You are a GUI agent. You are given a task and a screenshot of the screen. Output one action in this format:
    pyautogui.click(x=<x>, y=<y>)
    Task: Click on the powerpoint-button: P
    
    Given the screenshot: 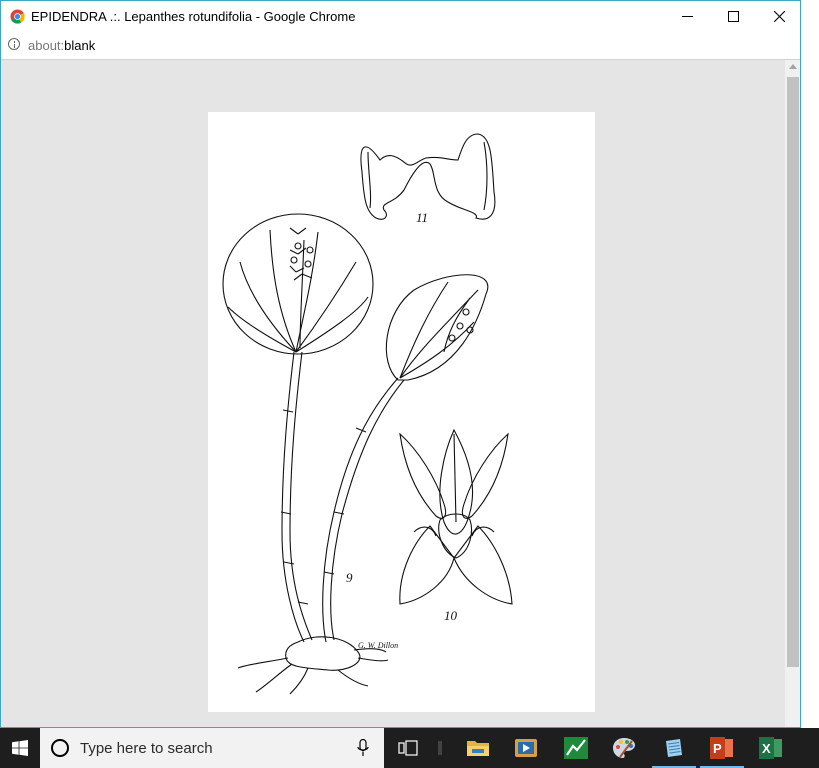 What is the action you would take?
    pyautogui.click(x=722, y=748)
    